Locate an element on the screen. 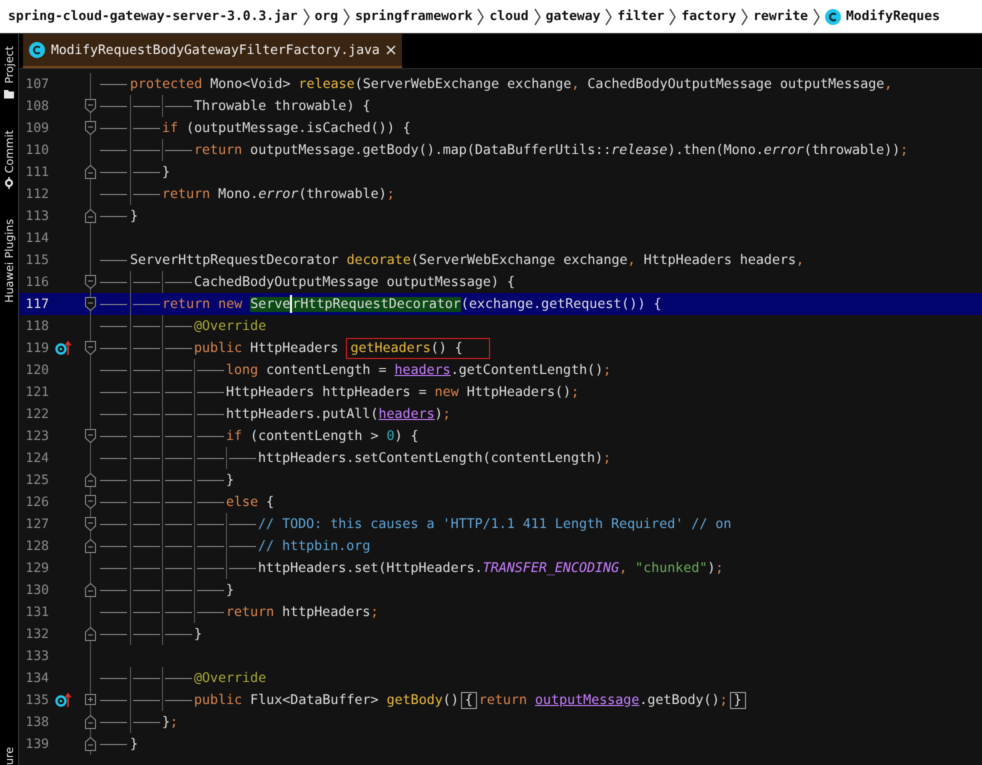 The width and height of the screenshot is (982, 765). keyword: long is located at coordinates (242, 370).